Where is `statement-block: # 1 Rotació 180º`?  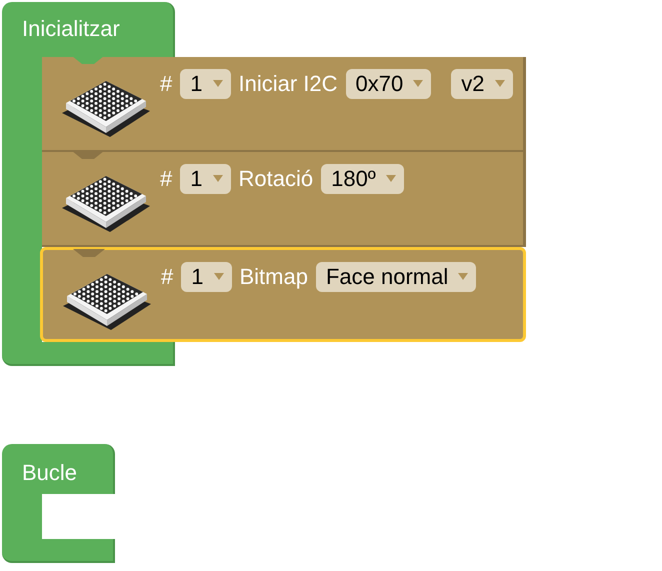 statement-block: # 1 Rotació 180º is located at coordinates (284, 199).